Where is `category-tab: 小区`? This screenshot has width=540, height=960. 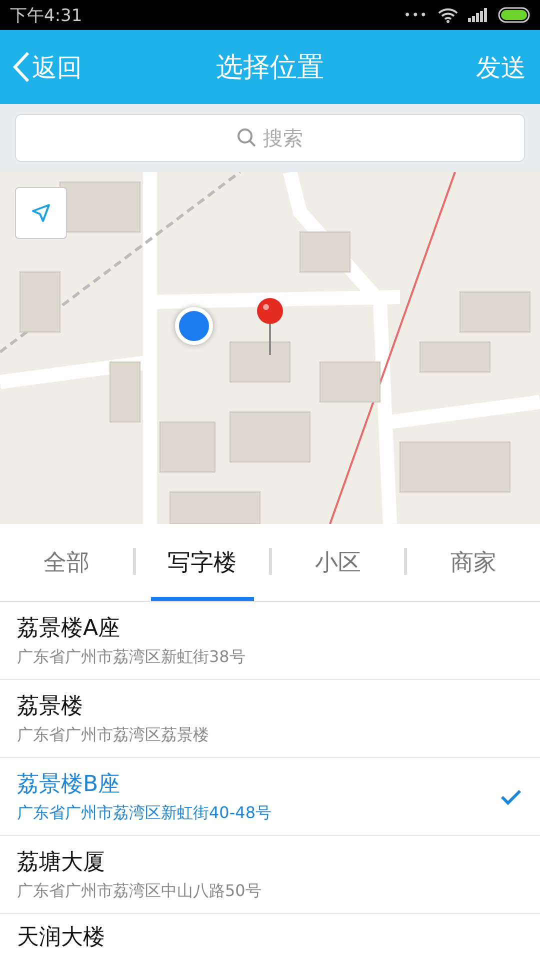 category-tab: 小区 is located at coordinates (338, 562).